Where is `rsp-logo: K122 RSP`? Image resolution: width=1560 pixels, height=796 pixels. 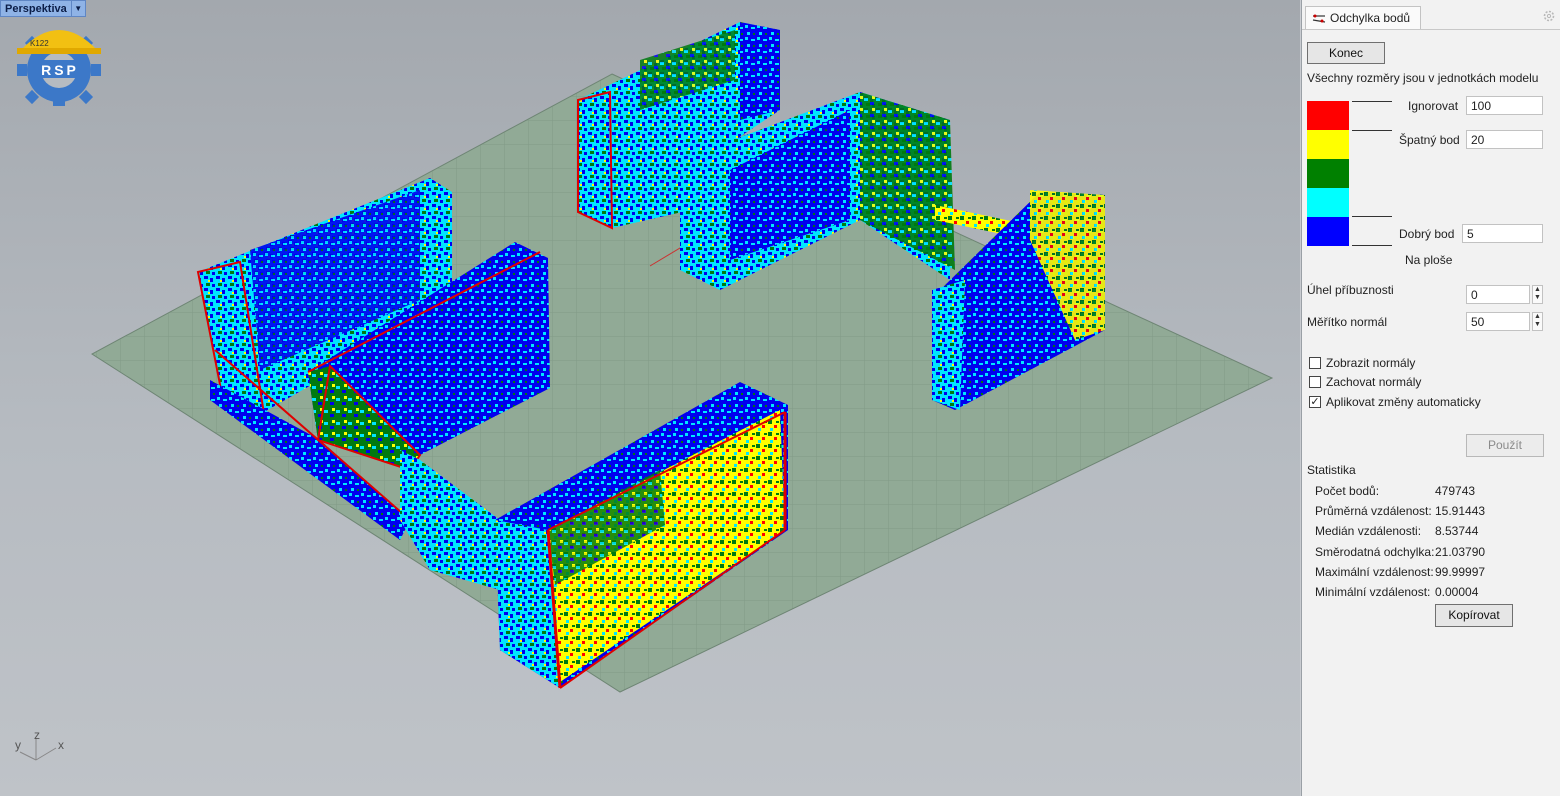
rsp-logo: K122 RSP is located at coordinates (59, 61).